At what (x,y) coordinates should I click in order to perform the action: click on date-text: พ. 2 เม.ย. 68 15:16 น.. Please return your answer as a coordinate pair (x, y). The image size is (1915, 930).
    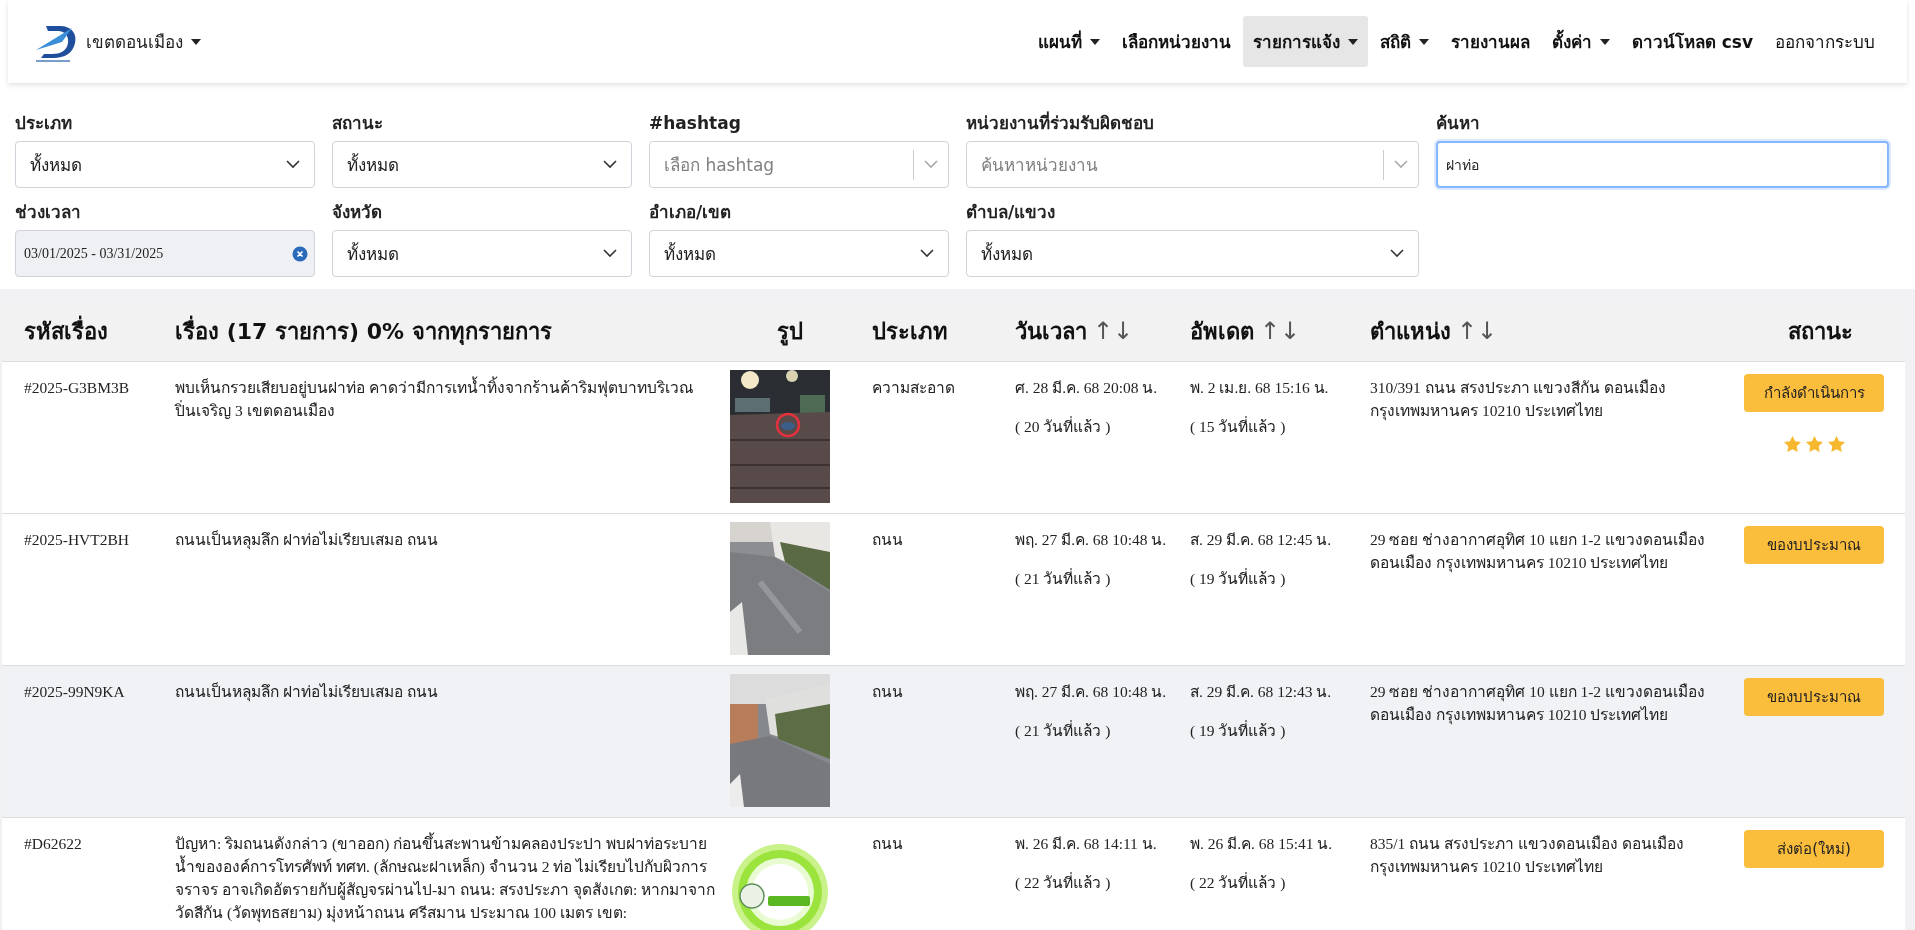
    Looking at the image, I should click on (1260, 388).